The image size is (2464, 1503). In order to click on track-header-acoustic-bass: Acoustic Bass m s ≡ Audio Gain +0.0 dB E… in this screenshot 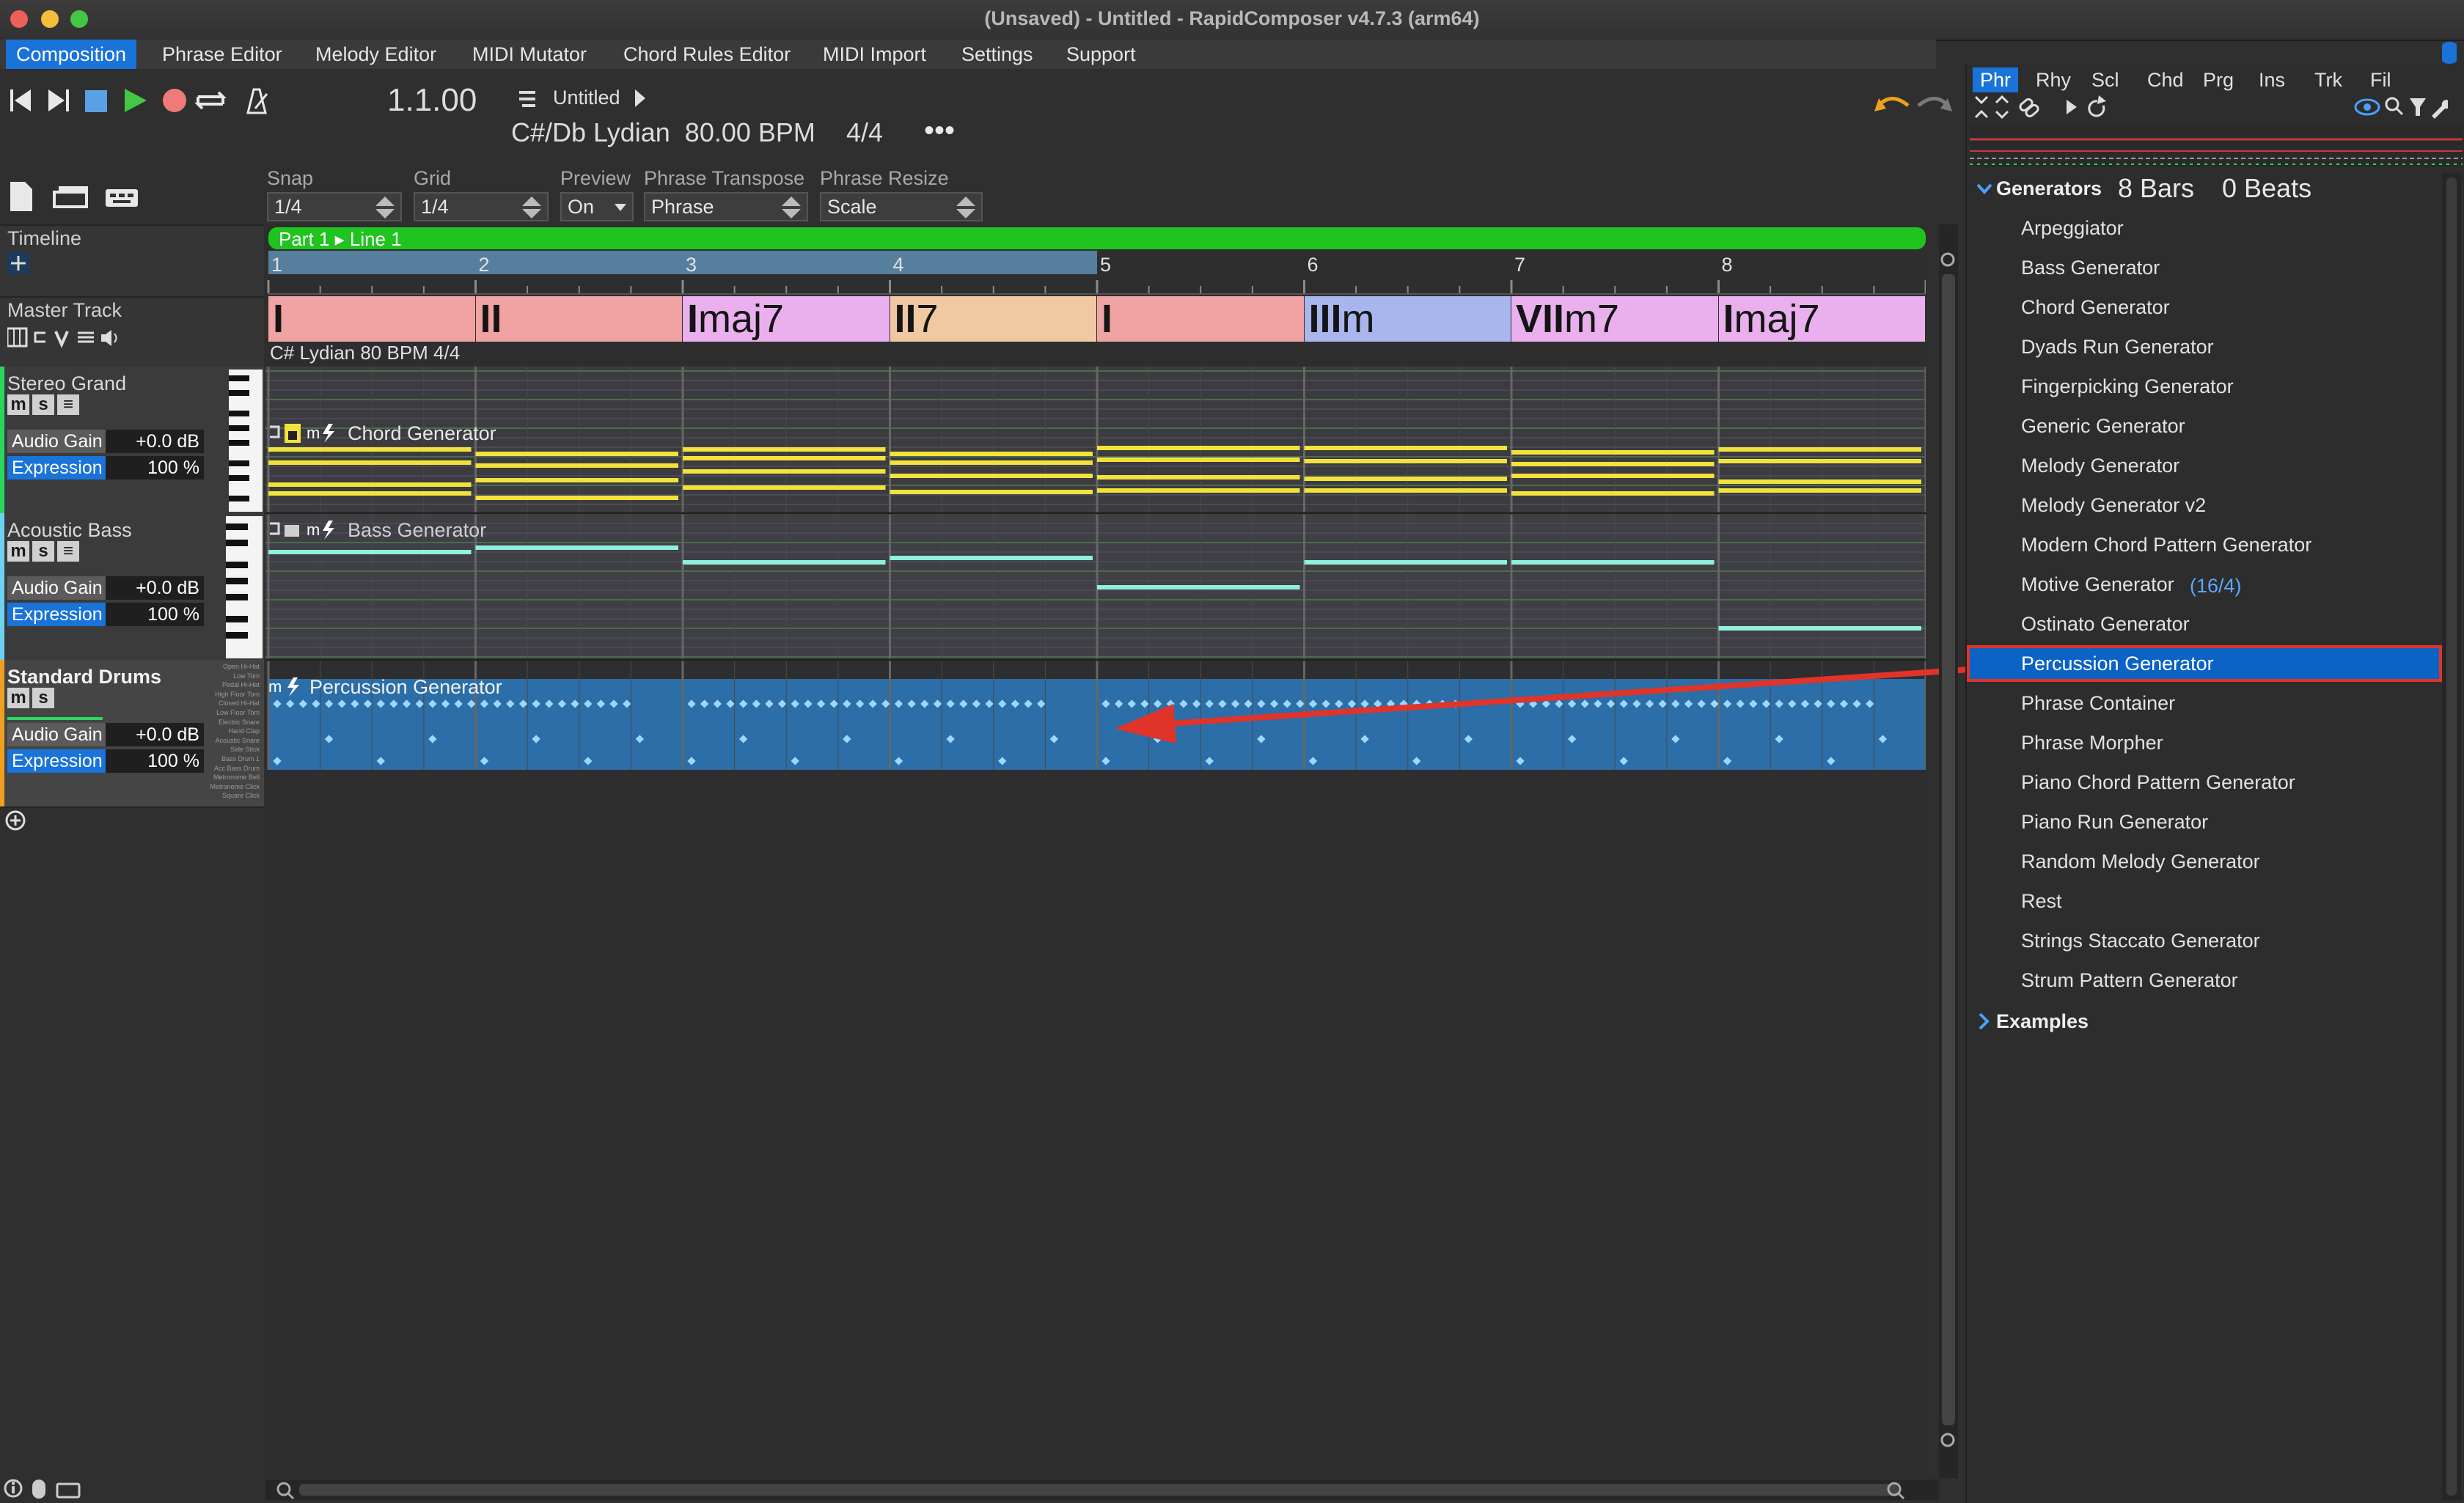, I will do `click(132, 587)`.